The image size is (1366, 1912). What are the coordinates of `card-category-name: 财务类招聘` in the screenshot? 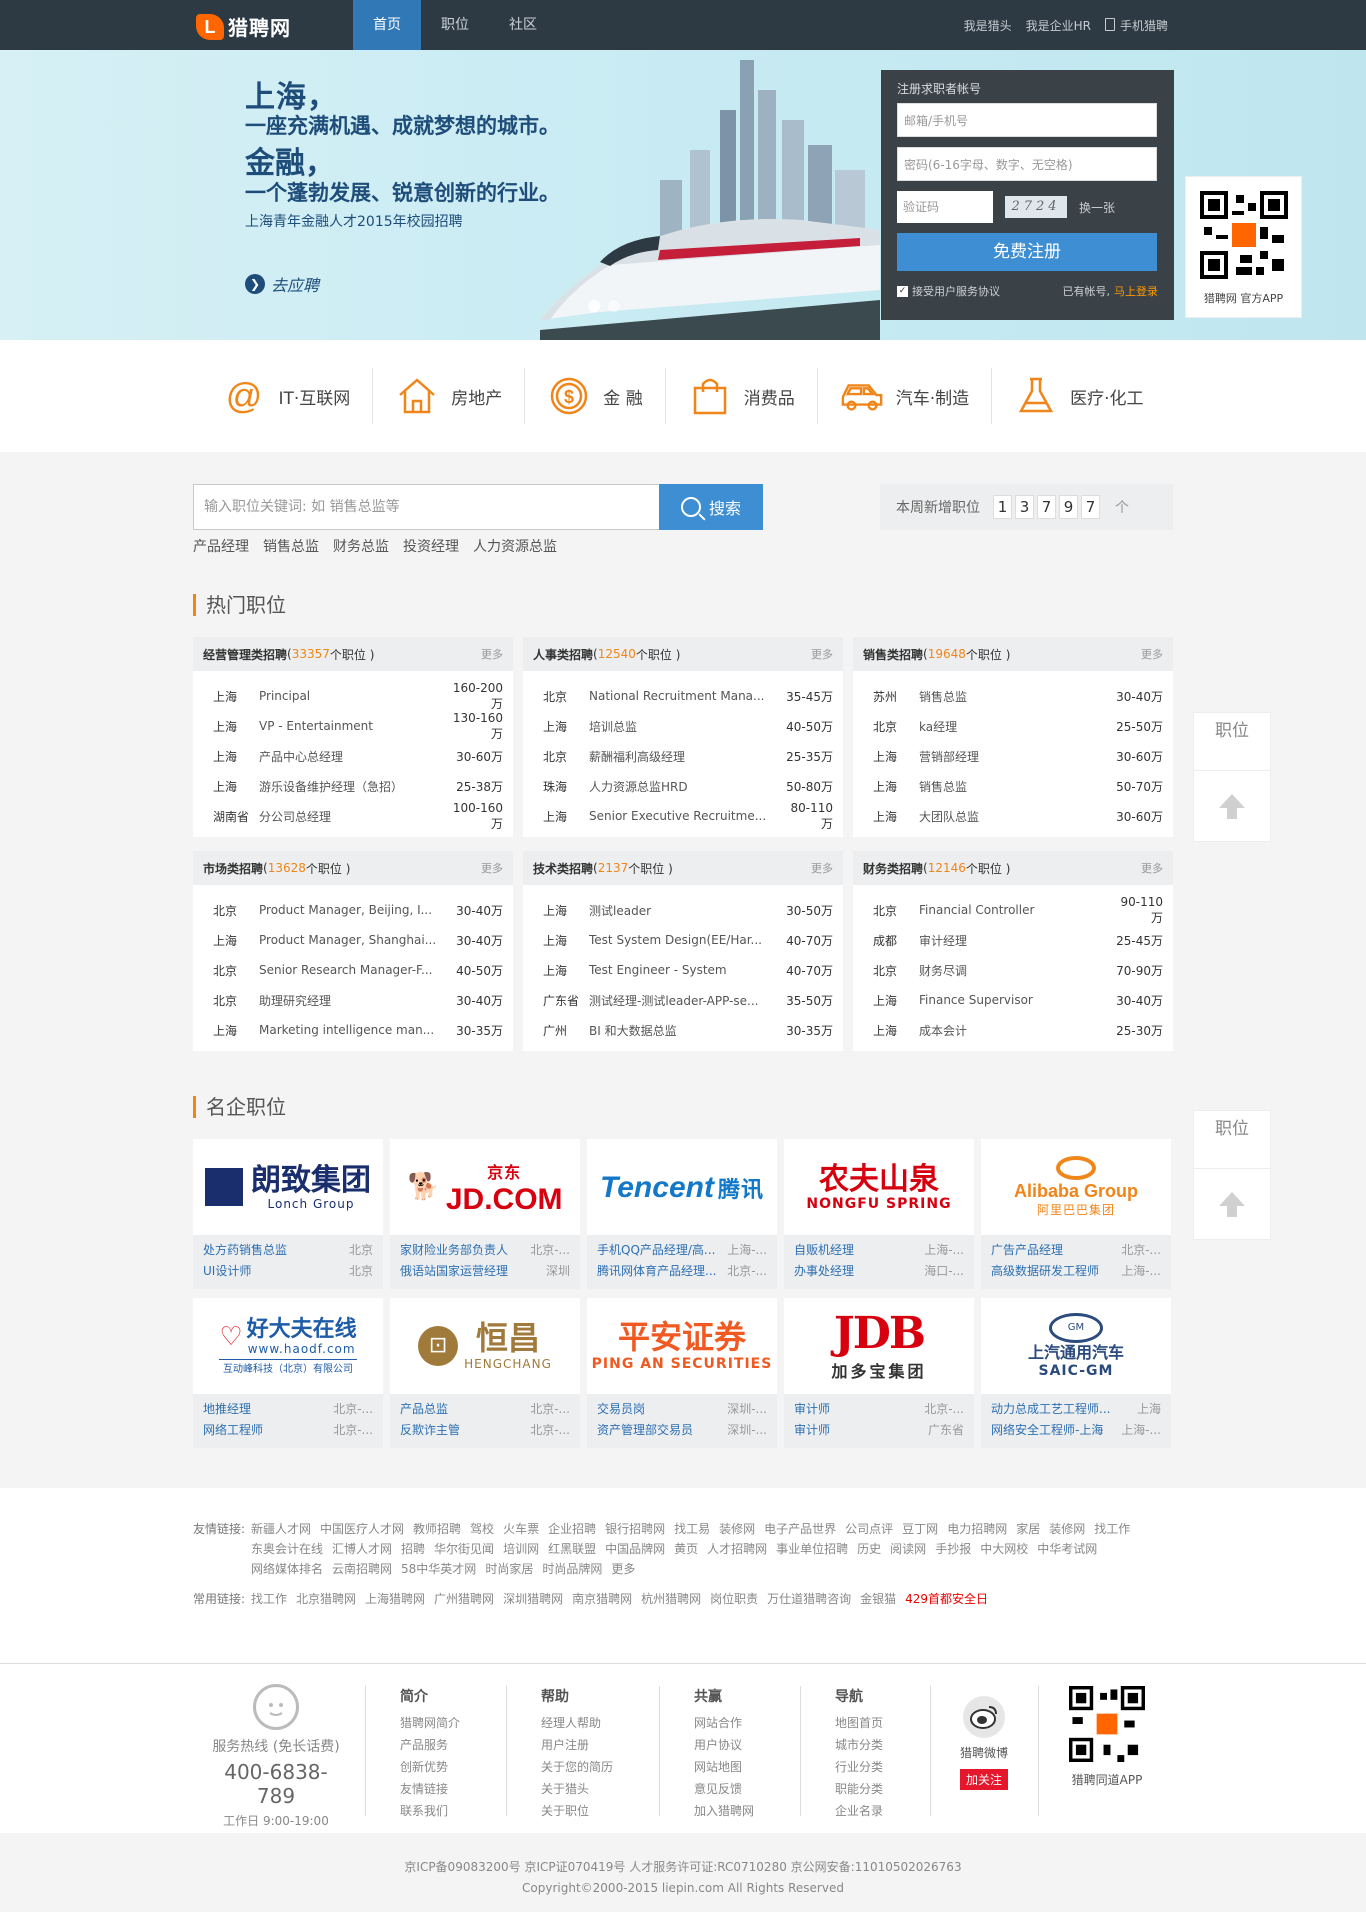 It's located at (893, 868).